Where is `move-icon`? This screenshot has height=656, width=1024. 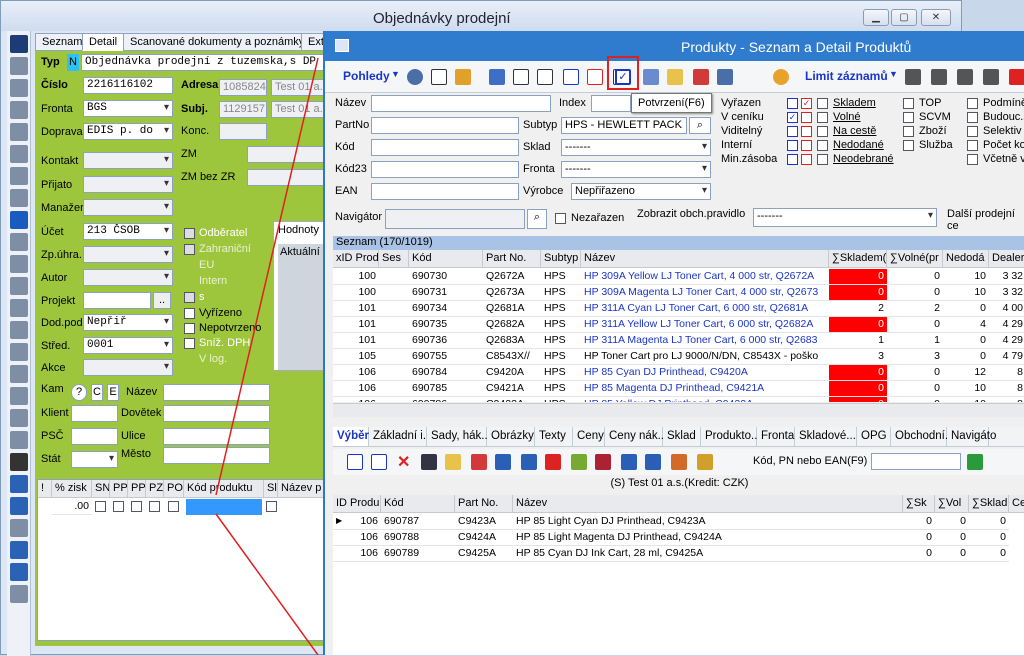
move-icon is located at coordinates (379, 462).